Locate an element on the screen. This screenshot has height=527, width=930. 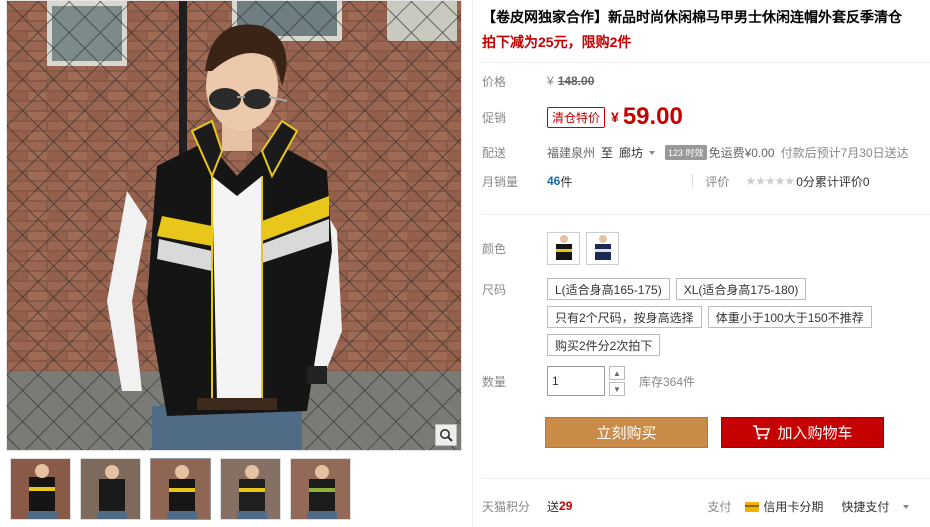
sales-count: 46 is located at coordinates (554, 181).